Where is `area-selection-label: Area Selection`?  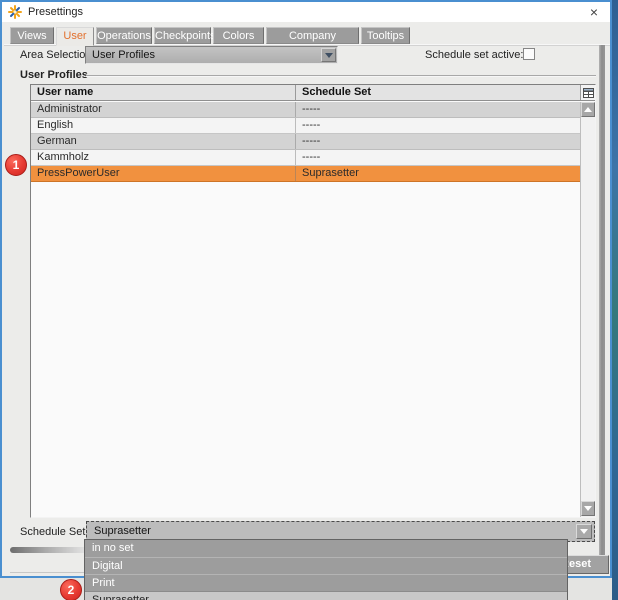 area-selection-label: Area Selection is located at coordinates (56, 55).